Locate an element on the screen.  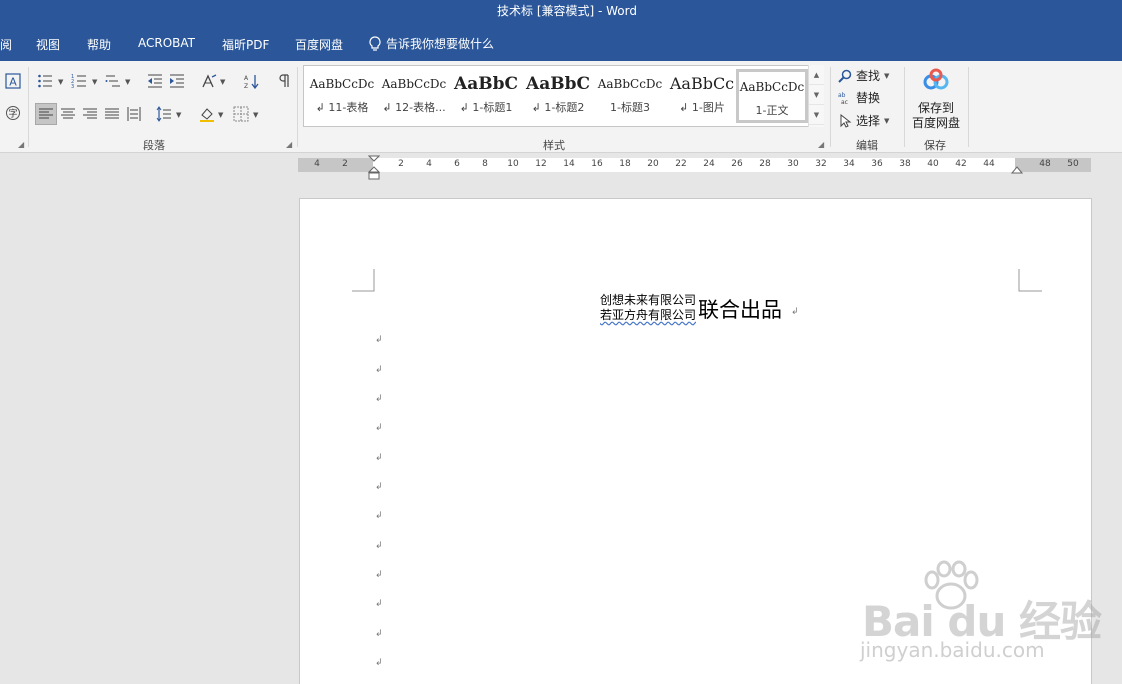
svg-text: Z is located at coordinates (246, 86).